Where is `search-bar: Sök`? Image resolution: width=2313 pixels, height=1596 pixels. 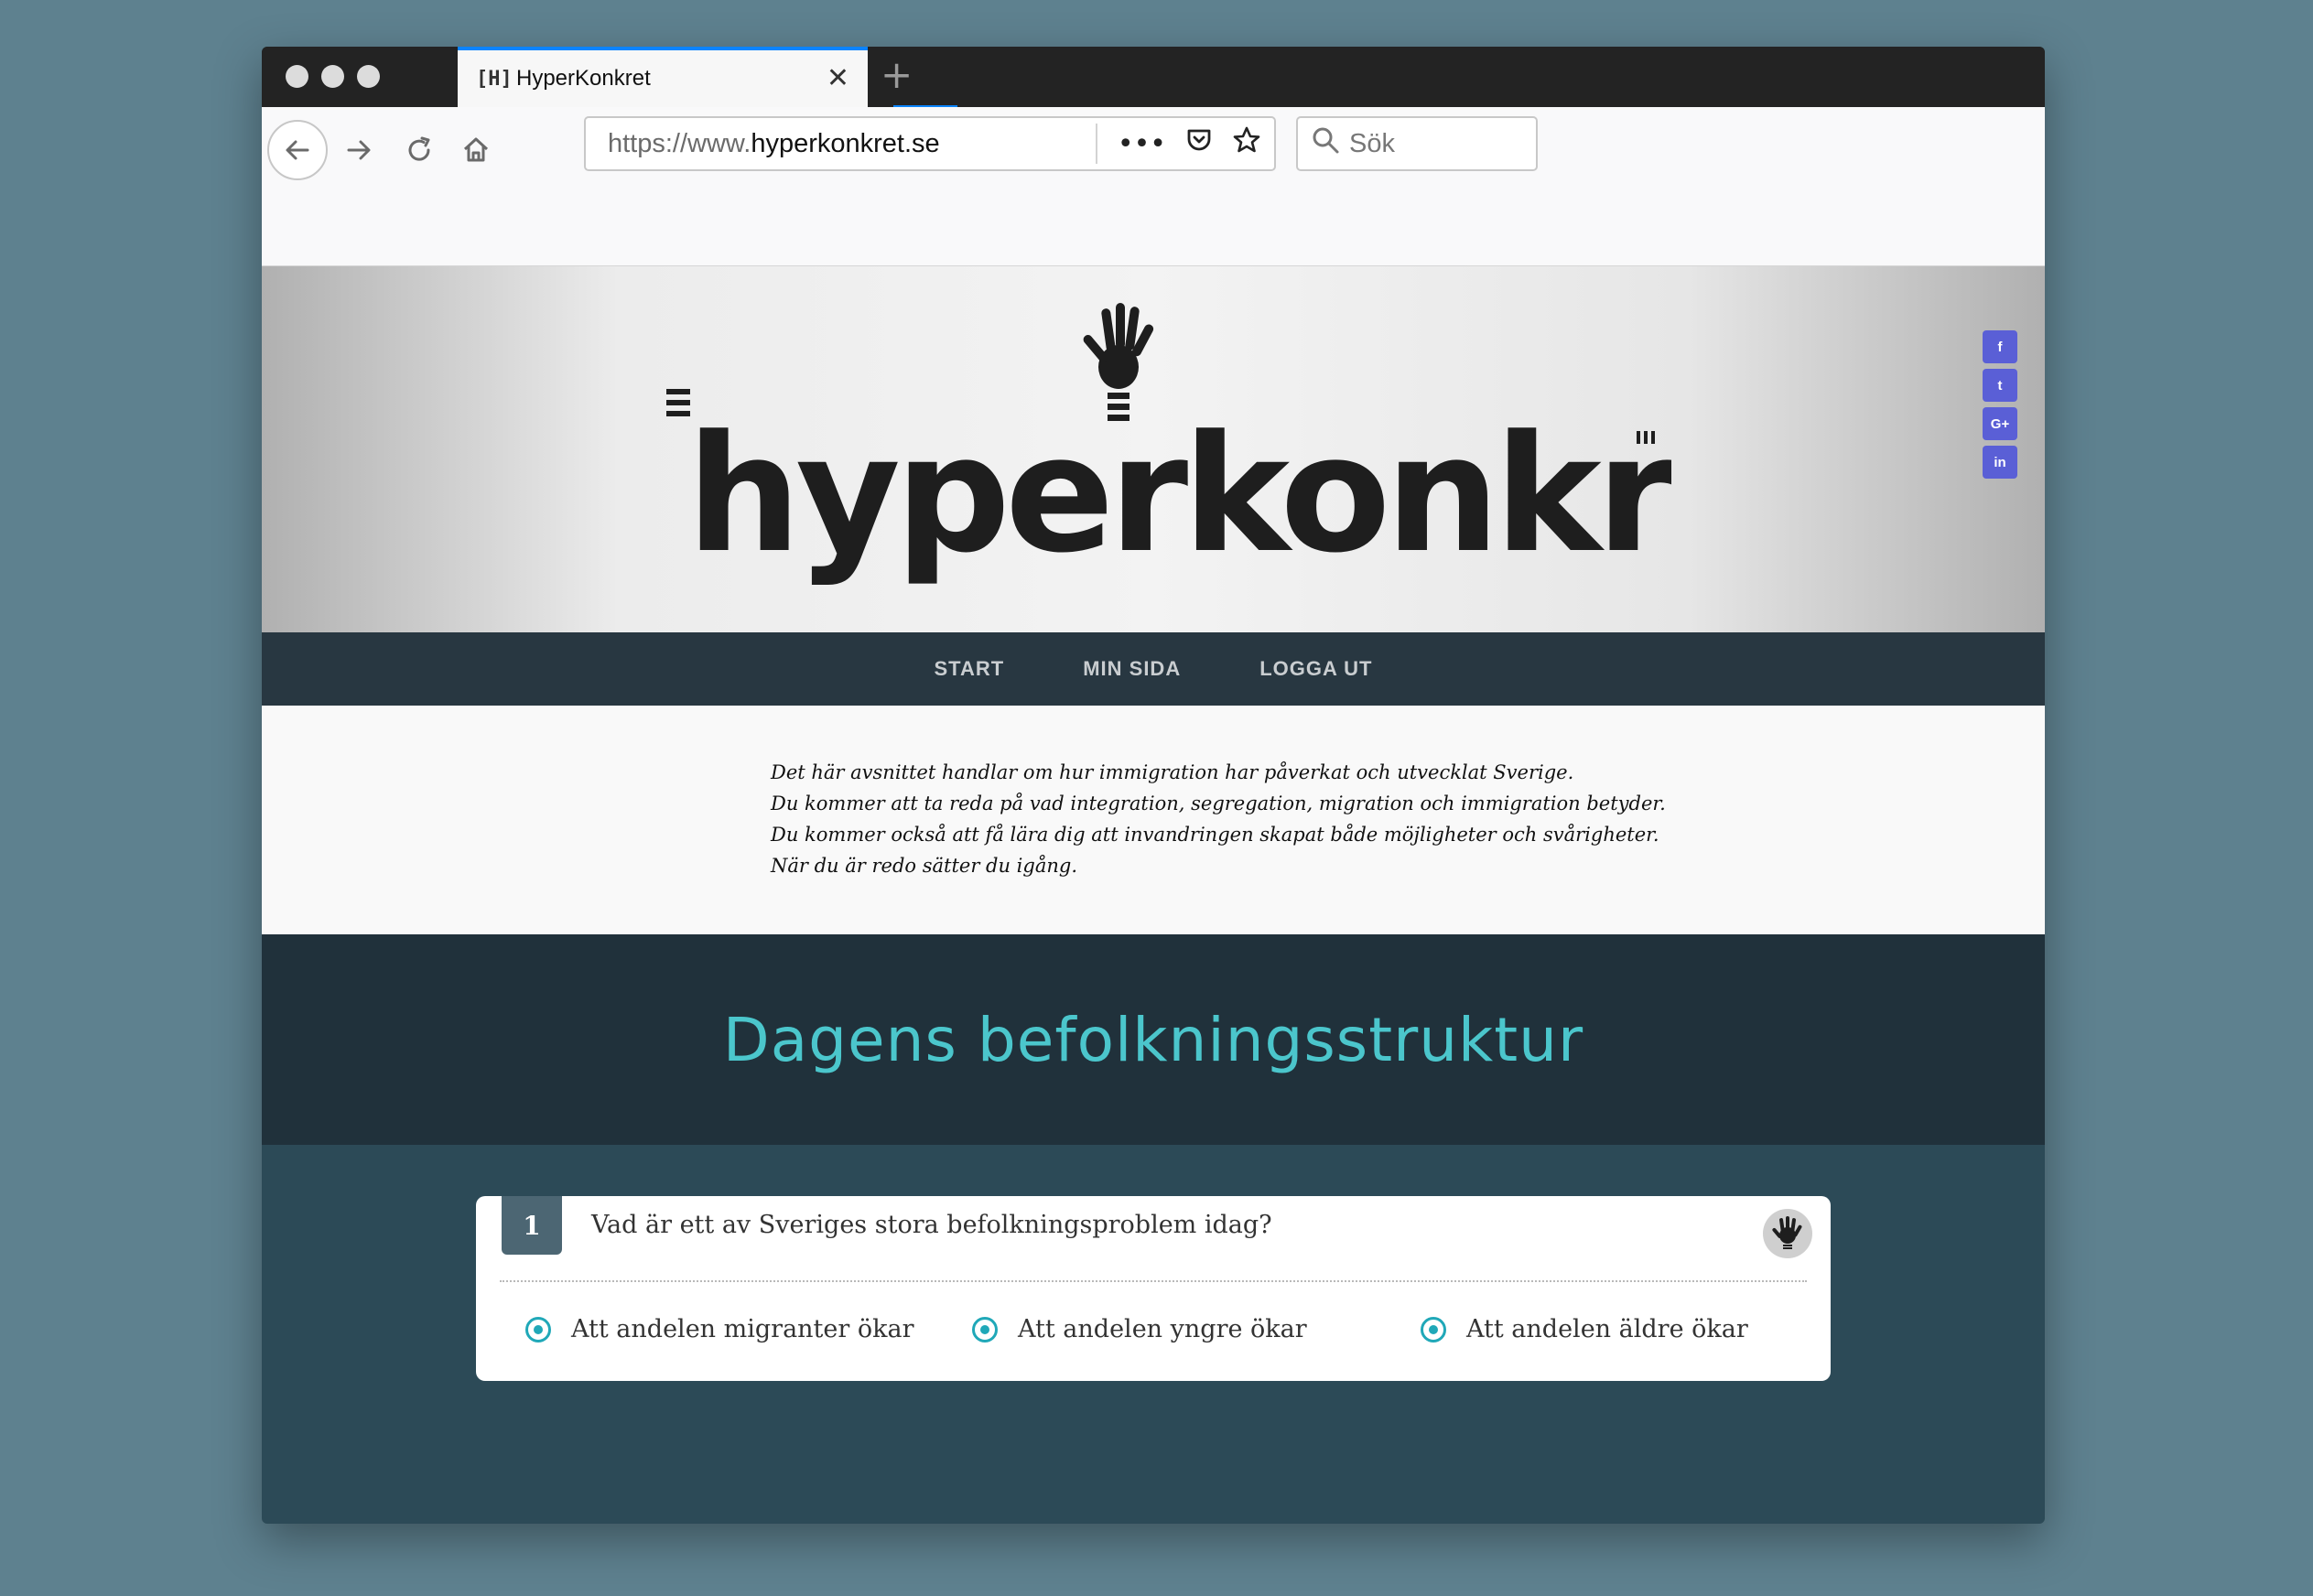 search-bar: Sök is located at coordinates (1417, 143).